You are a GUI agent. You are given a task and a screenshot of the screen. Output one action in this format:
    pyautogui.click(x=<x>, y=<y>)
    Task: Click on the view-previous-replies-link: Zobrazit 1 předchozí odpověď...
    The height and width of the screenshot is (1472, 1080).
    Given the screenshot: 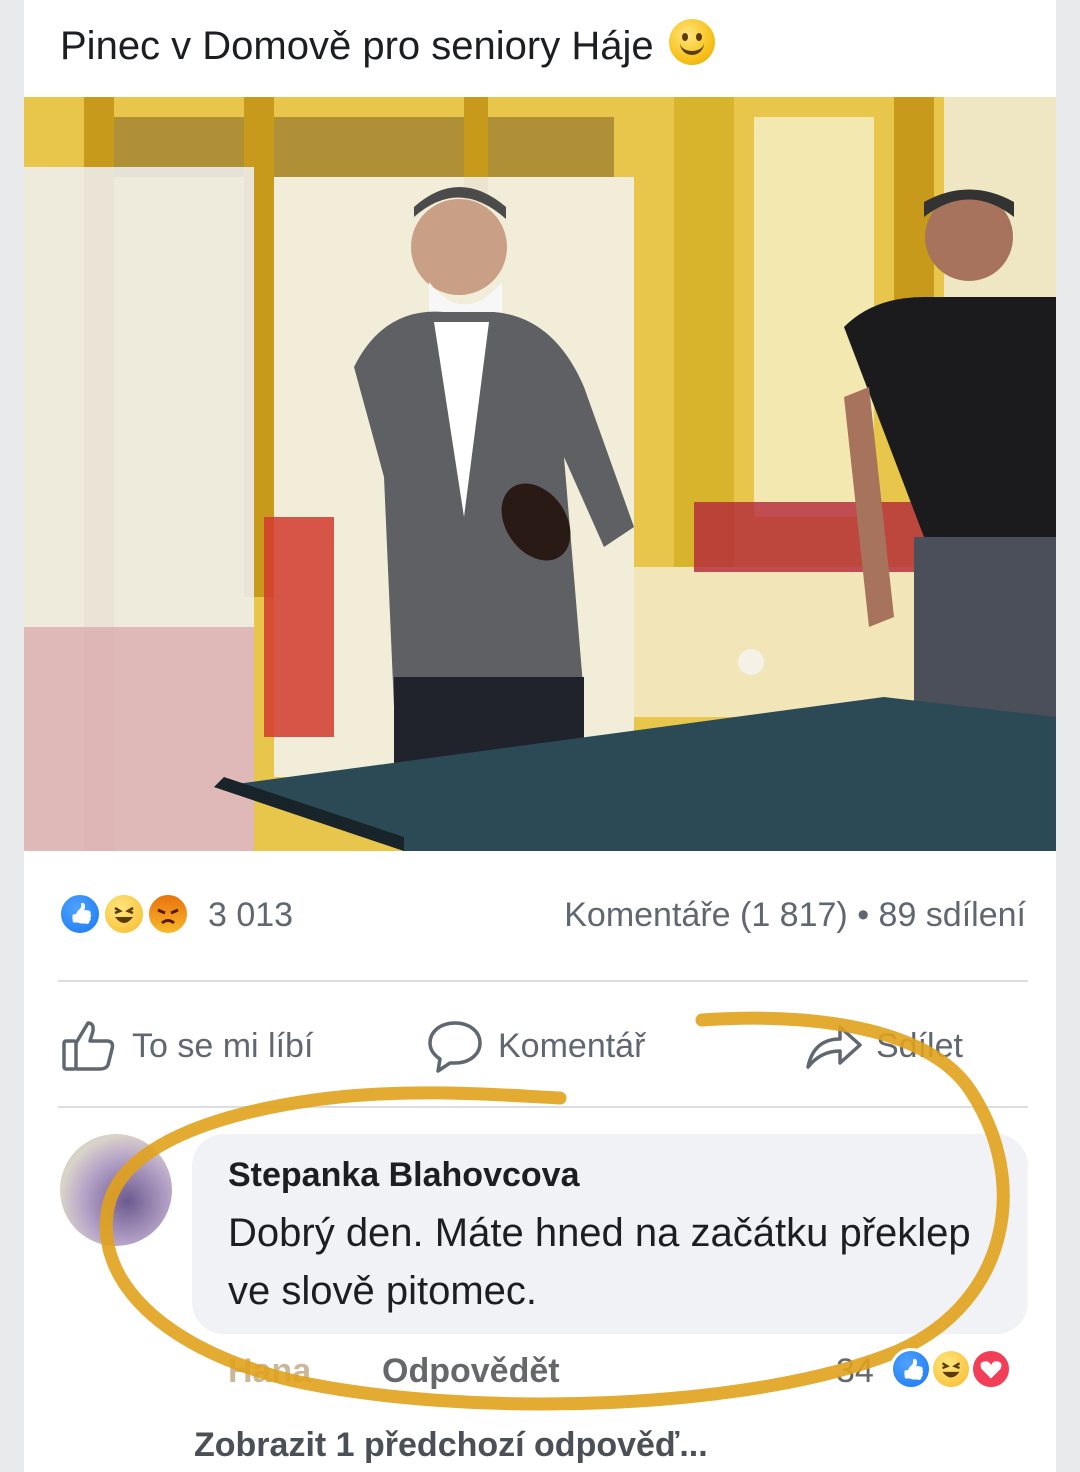 What is the action you would take?
    pyautogui.click(x=451, y=1445)
    